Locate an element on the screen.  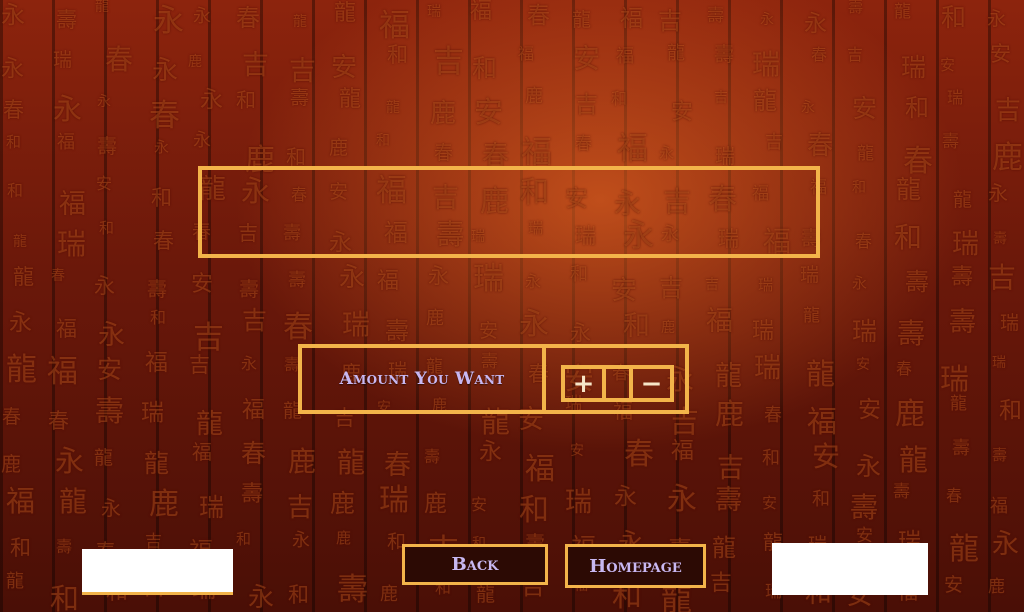
minus-icon: − is located at coordinates (651, 383).